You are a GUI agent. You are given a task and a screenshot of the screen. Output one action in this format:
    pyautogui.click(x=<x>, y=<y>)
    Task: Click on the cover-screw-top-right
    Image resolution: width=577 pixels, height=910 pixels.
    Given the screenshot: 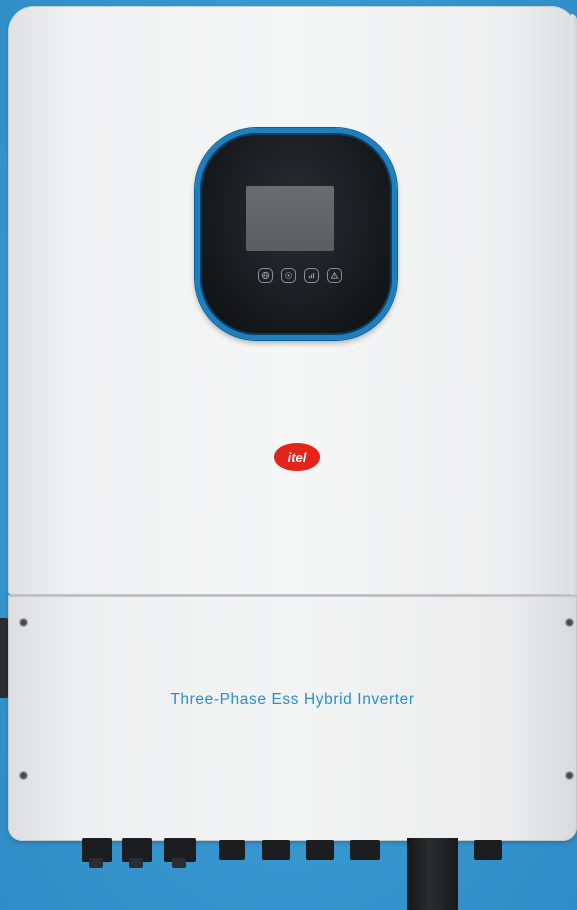 What is the action you would take?
    pyautogui.click(x=569, y=622)
    